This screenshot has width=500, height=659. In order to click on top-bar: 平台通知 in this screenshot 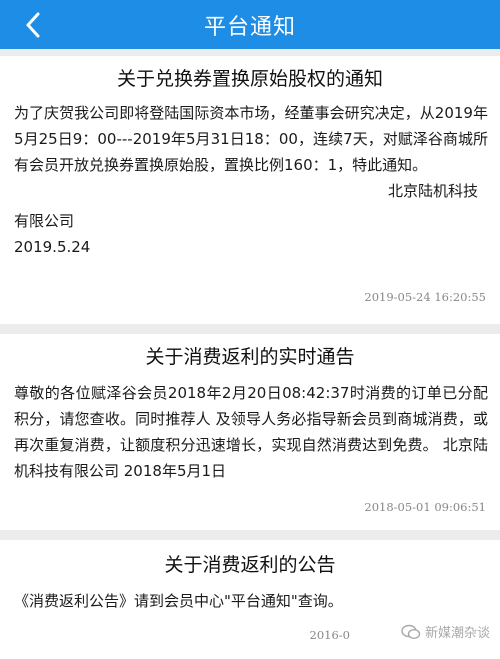, I will do `click(250, 24)`.